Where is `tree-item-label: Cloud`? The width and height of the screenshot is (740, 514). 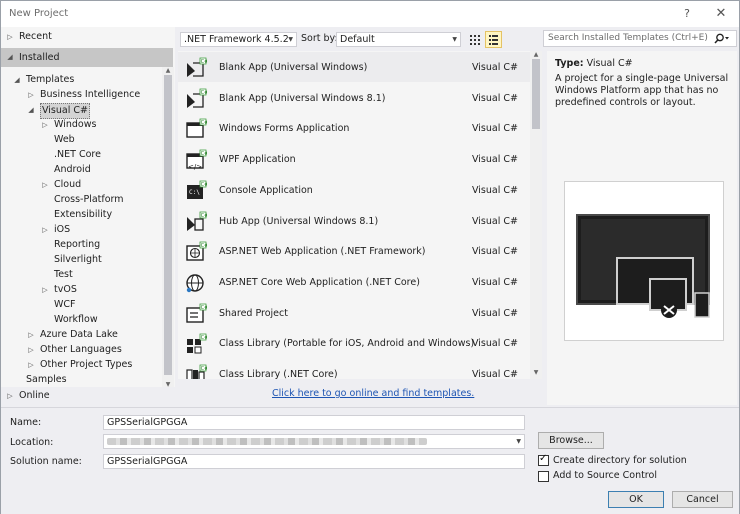
tree-item-label: Cloud is located at coordinates (68, 184).